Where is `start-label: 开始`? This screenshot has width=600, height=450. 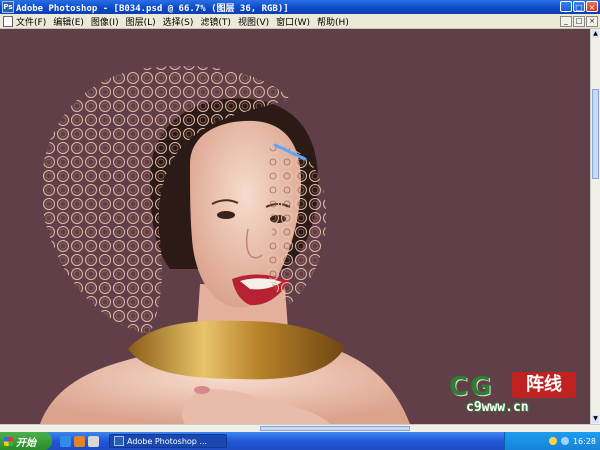 start-label: 开始 is located at coordinates (26, 443).